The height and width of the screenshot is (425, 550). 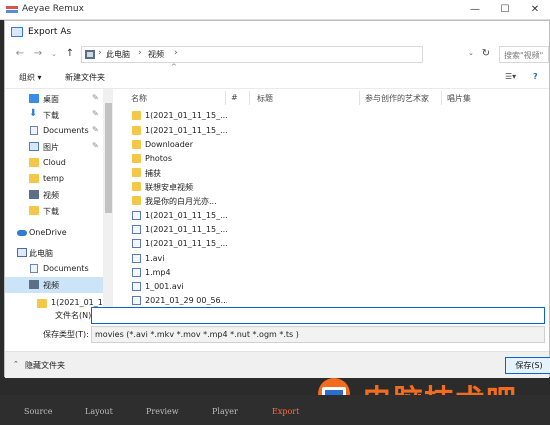 I want to click on view-options-icon: ☰▾, so click(x=510, y=76).